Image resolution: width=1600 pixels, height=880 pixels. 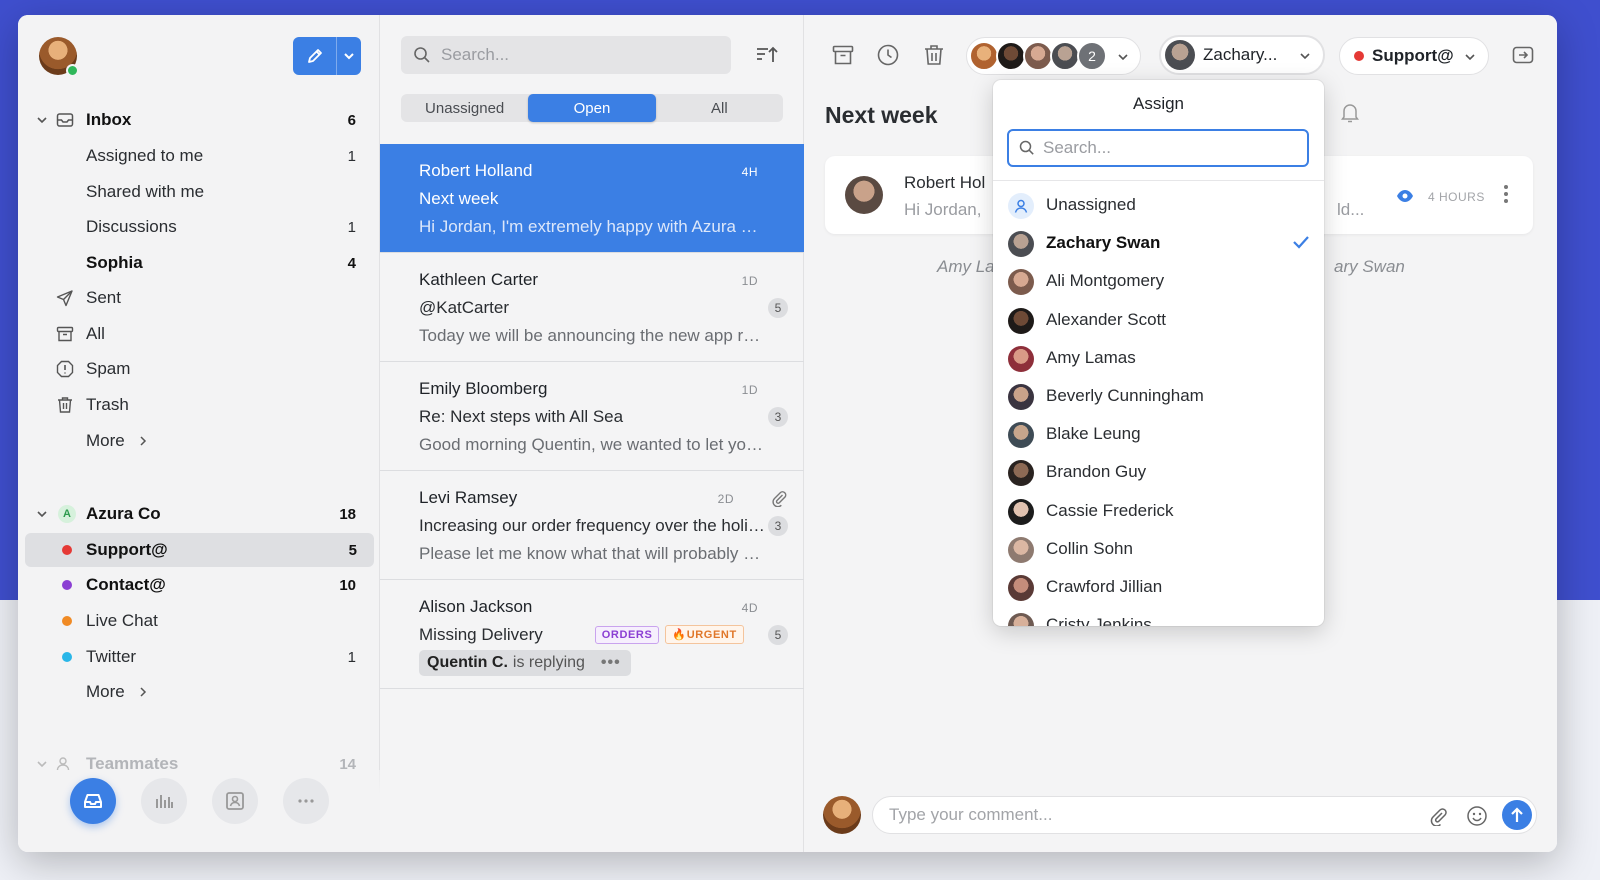 I want to click on person-icon, so click(x=1021, y=206).